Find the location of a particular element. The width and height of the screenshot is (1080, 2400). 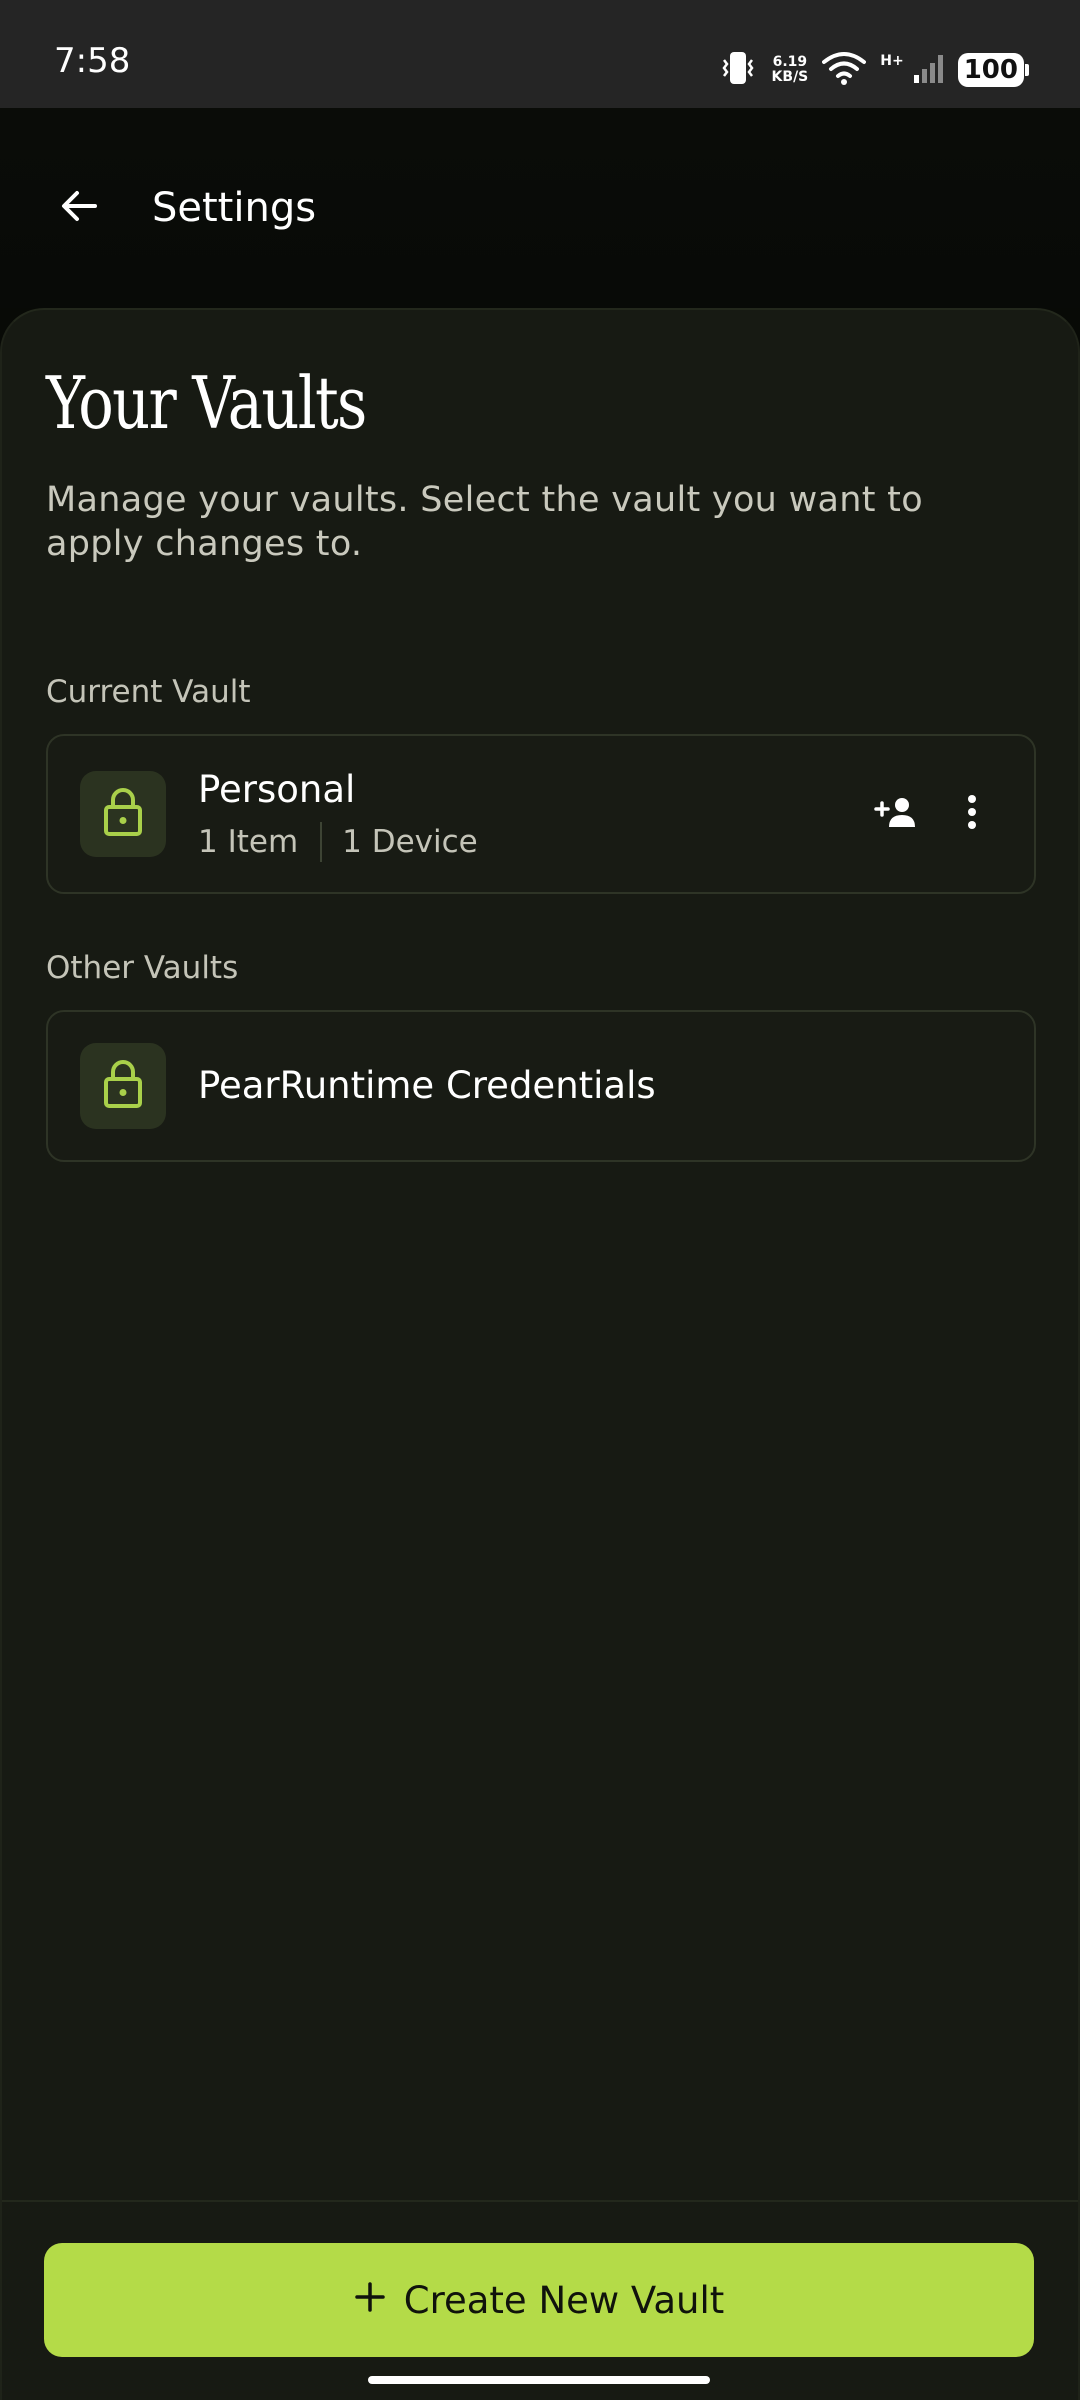

meta-divider is located at coordinates (321, 842).